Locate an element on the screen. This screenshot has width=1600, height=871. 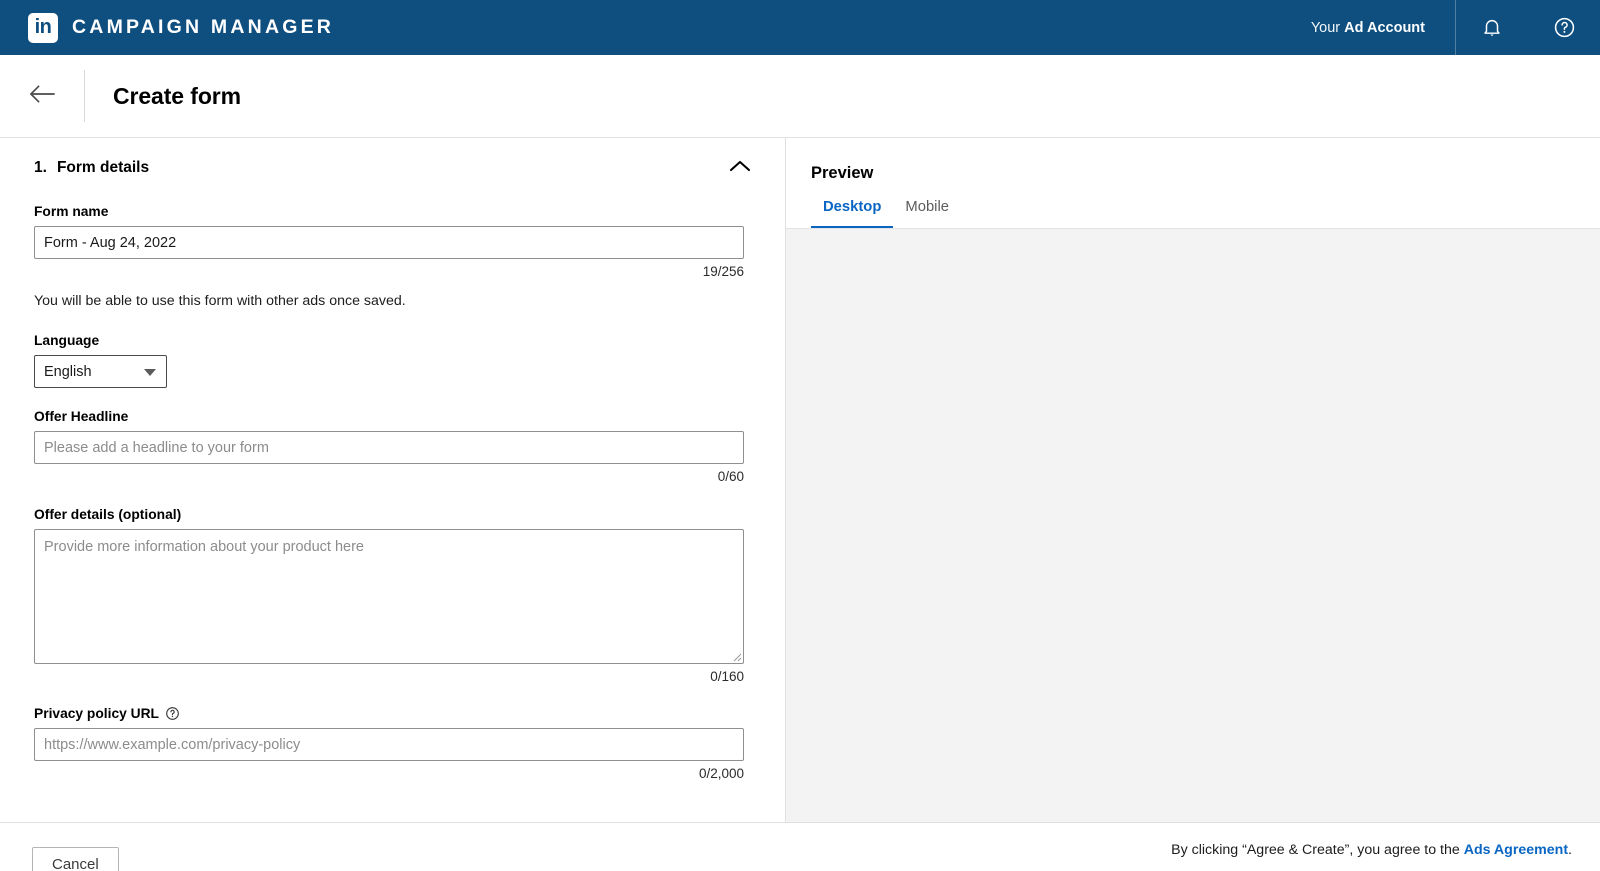
ad-account-selector: Your Ad Account is located at coordinates (1383, 28).